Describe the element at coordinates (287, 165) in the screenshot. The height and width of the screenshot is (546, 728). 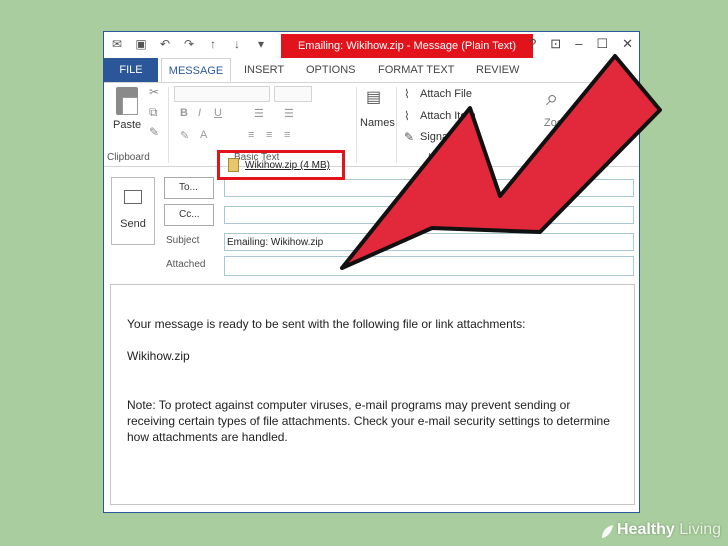
I see `attachment-link: Wikihow.zip (4 MB)` at that location.